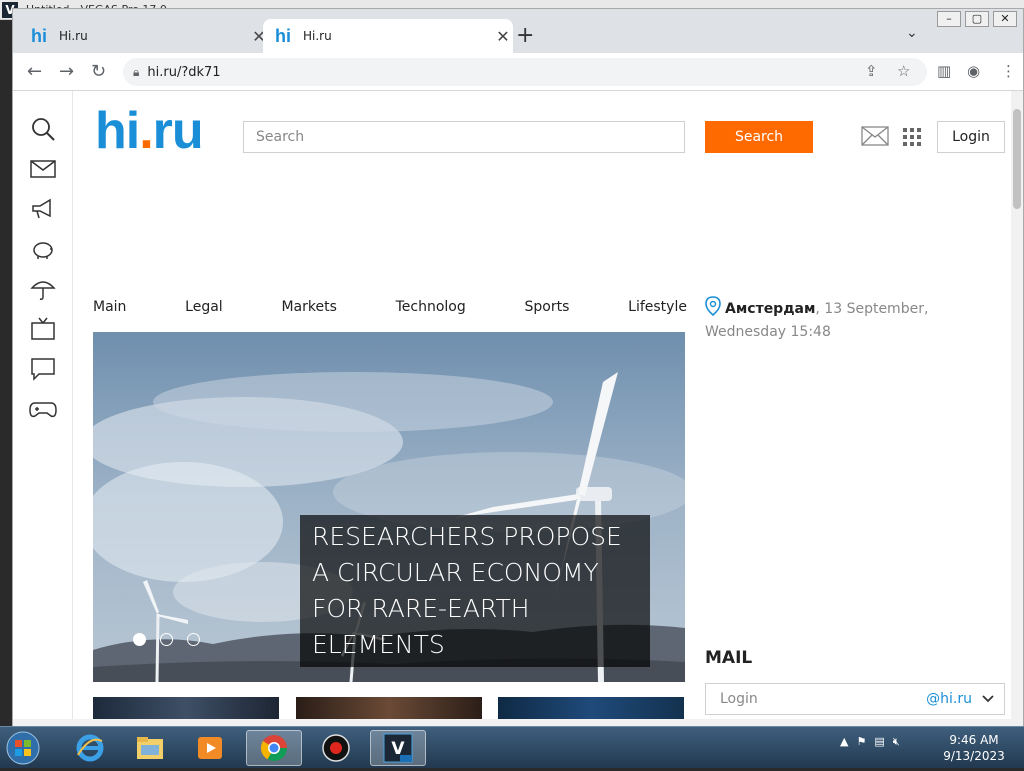 This screenshot has height=771, width=1024. Describe the element at coordinates (770, 309) in the screenshot. I see `city-name: Амстердам` at that location.